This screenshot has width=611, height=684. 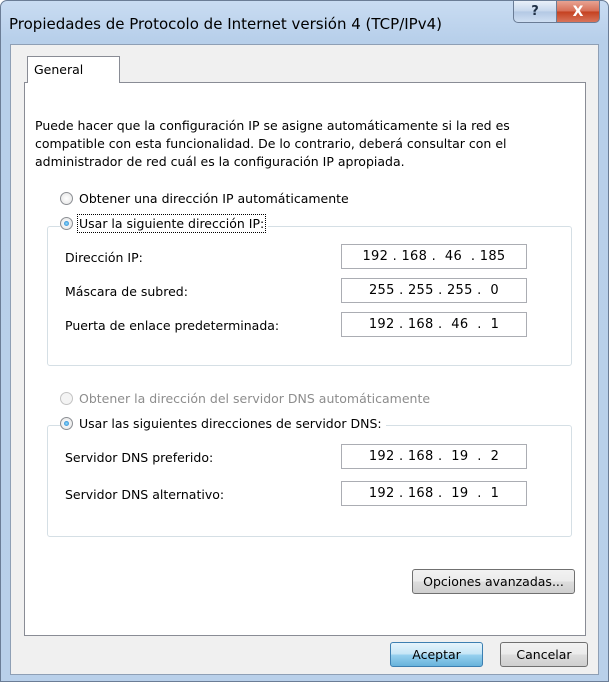 I want to click on subnet-mask-input: 255 . 255 . 255 . 0, so click(x=434, y=290).